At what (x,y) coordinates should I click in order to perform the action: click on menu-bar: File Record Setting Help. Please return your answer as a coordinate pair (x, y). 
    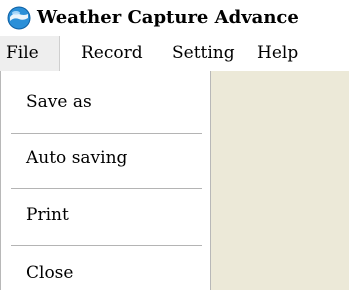
    Looking at the image, I should click on (174, 53).